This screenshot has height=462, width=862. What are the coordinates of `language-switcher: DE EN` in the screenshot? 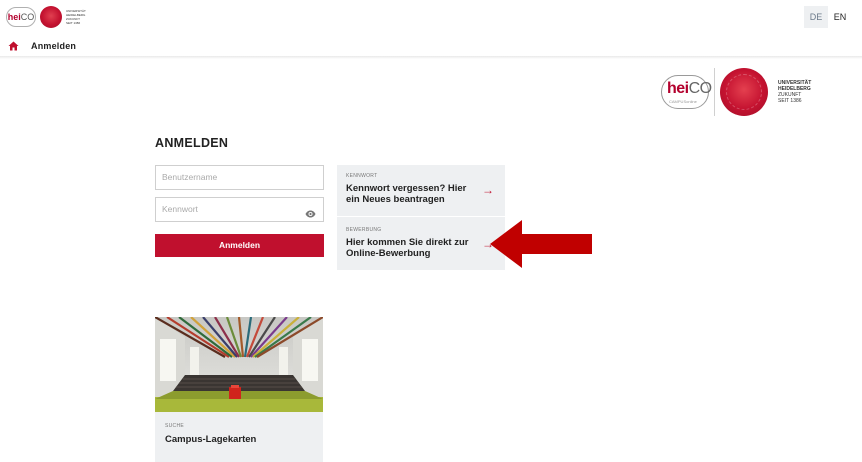 It's located at (828, 17).